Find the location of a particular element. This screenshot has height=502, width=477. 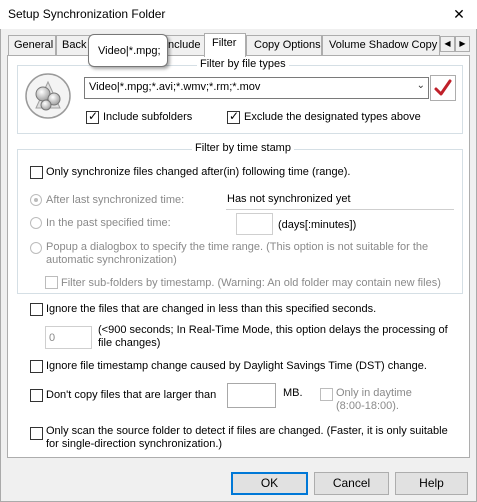

seconds-value: 0 is located at coordinates (52, 338).